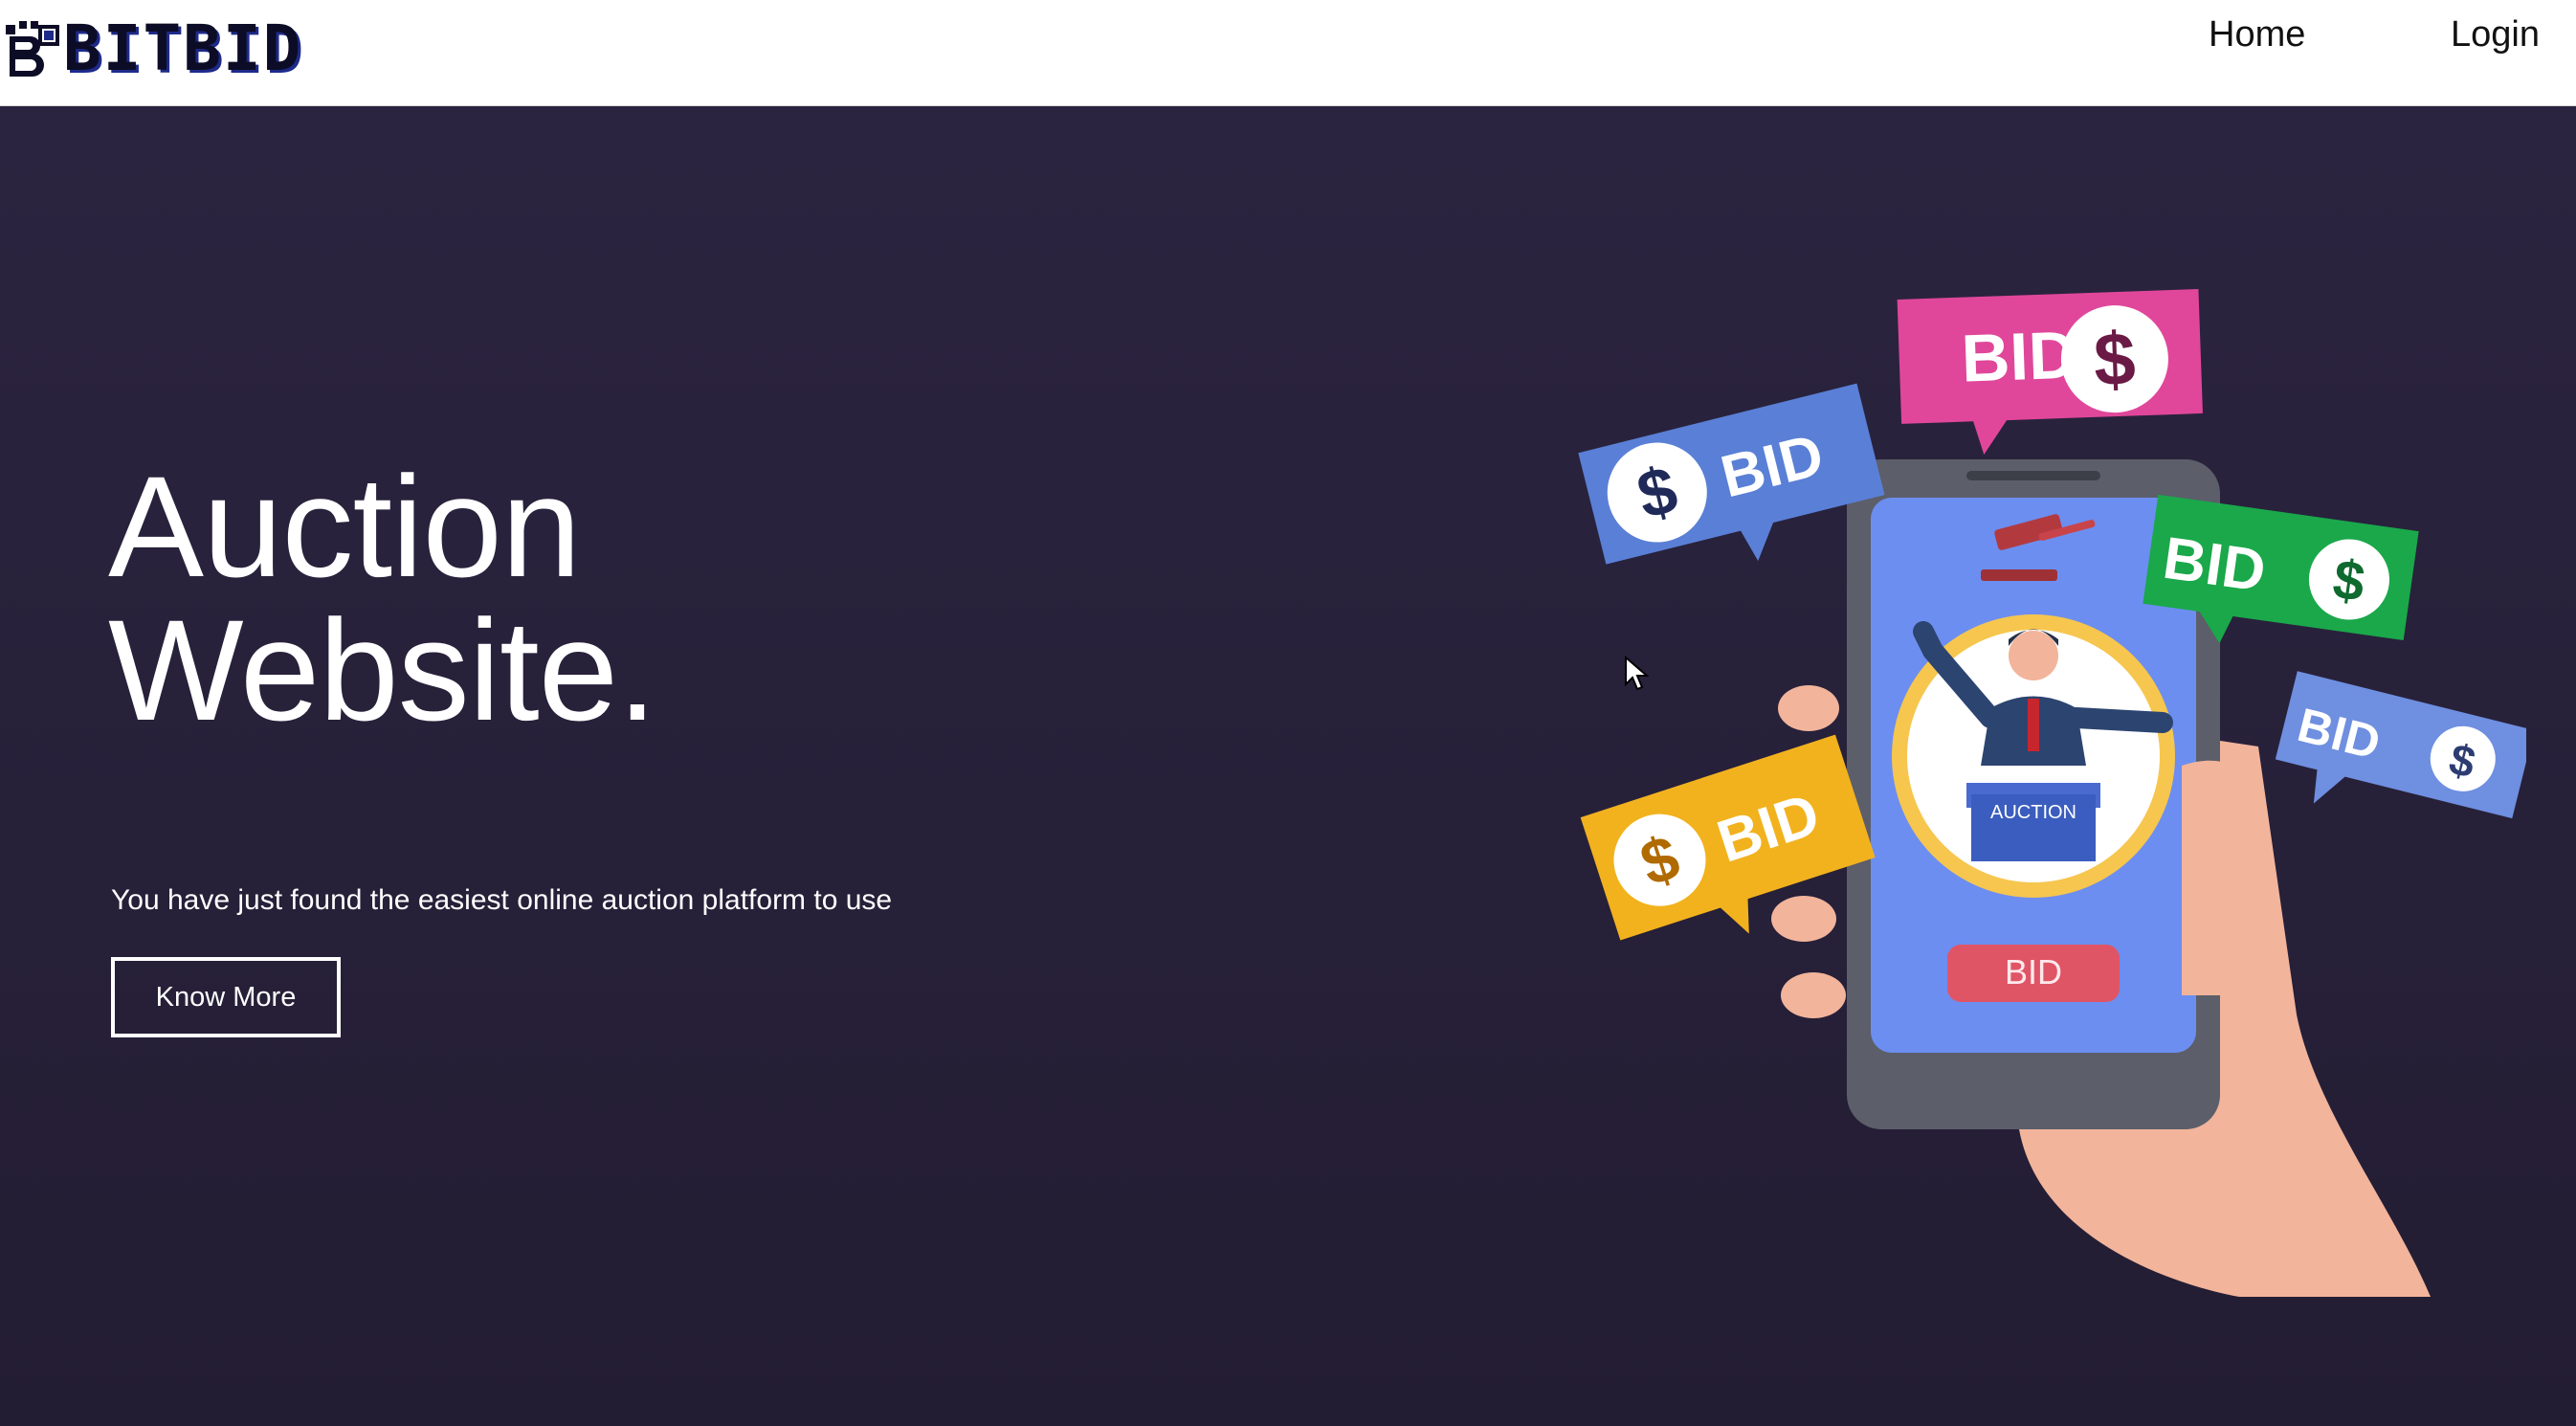 The height and width of the screenshot is (1426, 2576). What do you see at coordinates (2495, 34) in the screenshot?
I see `nav-login-link: Login` at bounding box center [2495, 34].